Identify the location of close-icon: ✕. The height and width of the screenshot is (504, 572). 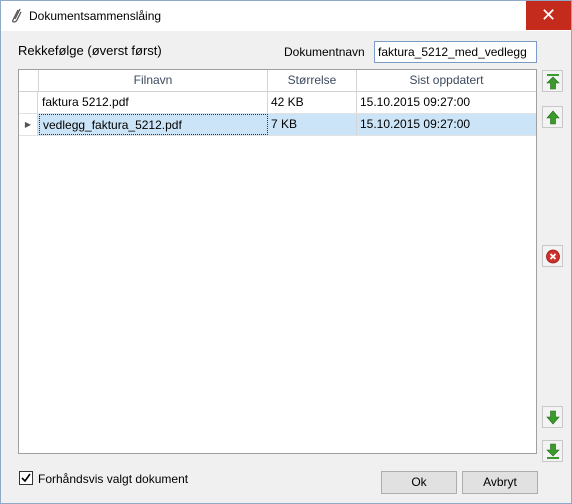
(548, 15).